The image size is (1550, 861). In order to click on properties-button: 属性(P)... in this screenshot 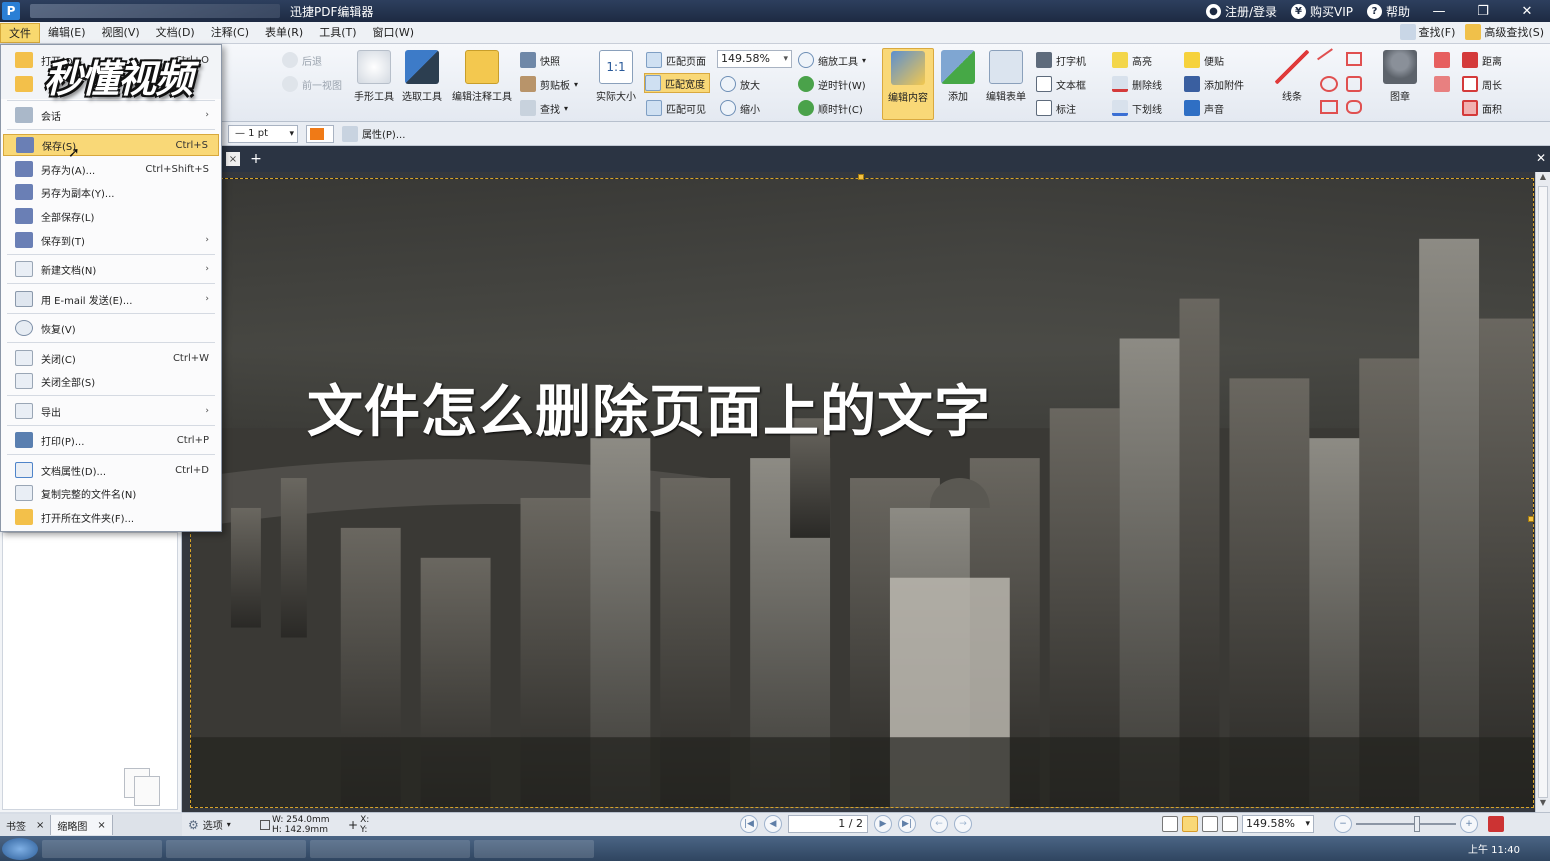, I will do `click(373, 133)`.